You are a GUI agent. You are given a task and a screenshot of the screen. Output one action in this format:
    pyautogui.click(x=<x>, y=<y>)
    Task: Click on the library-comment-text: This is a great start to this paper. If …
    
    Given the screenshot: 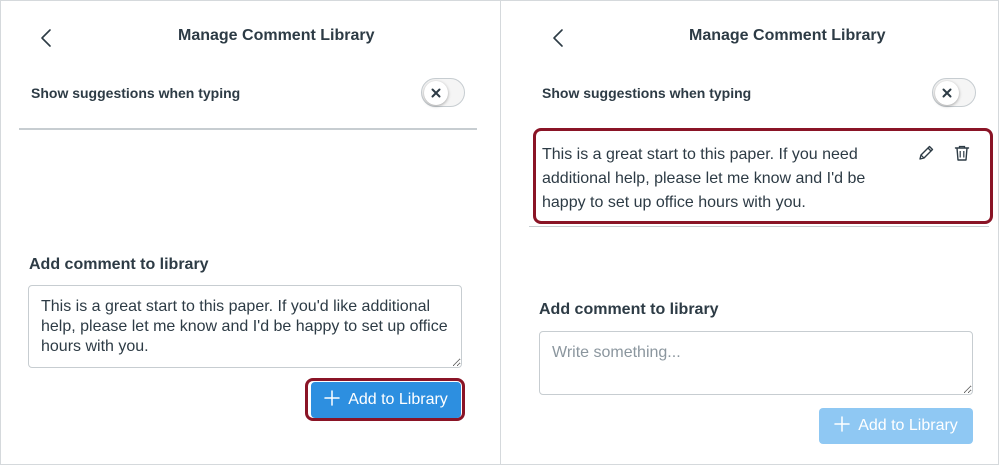 What is the action you would take?
    pyautogui.click(x=707, y=179)
    